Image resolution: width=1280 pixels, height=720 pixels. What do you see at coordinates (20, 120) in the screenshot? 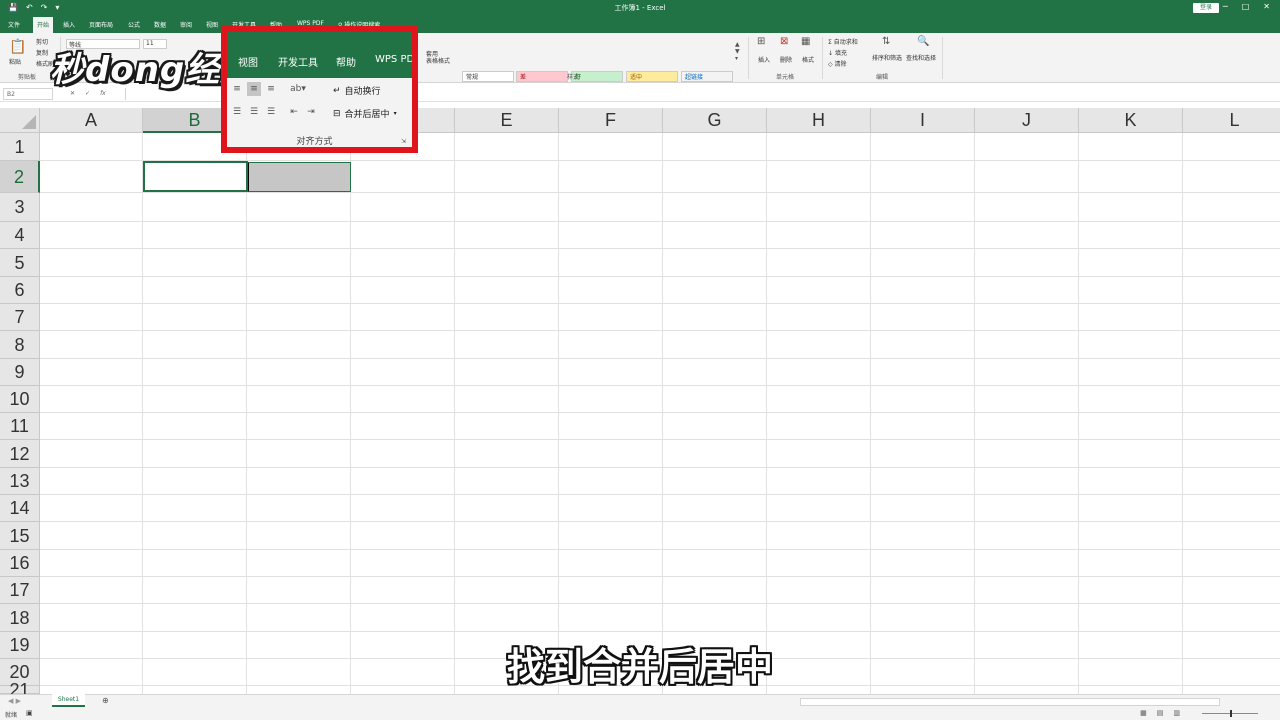
I see `select-all-button` at bounding box center [20, 120].